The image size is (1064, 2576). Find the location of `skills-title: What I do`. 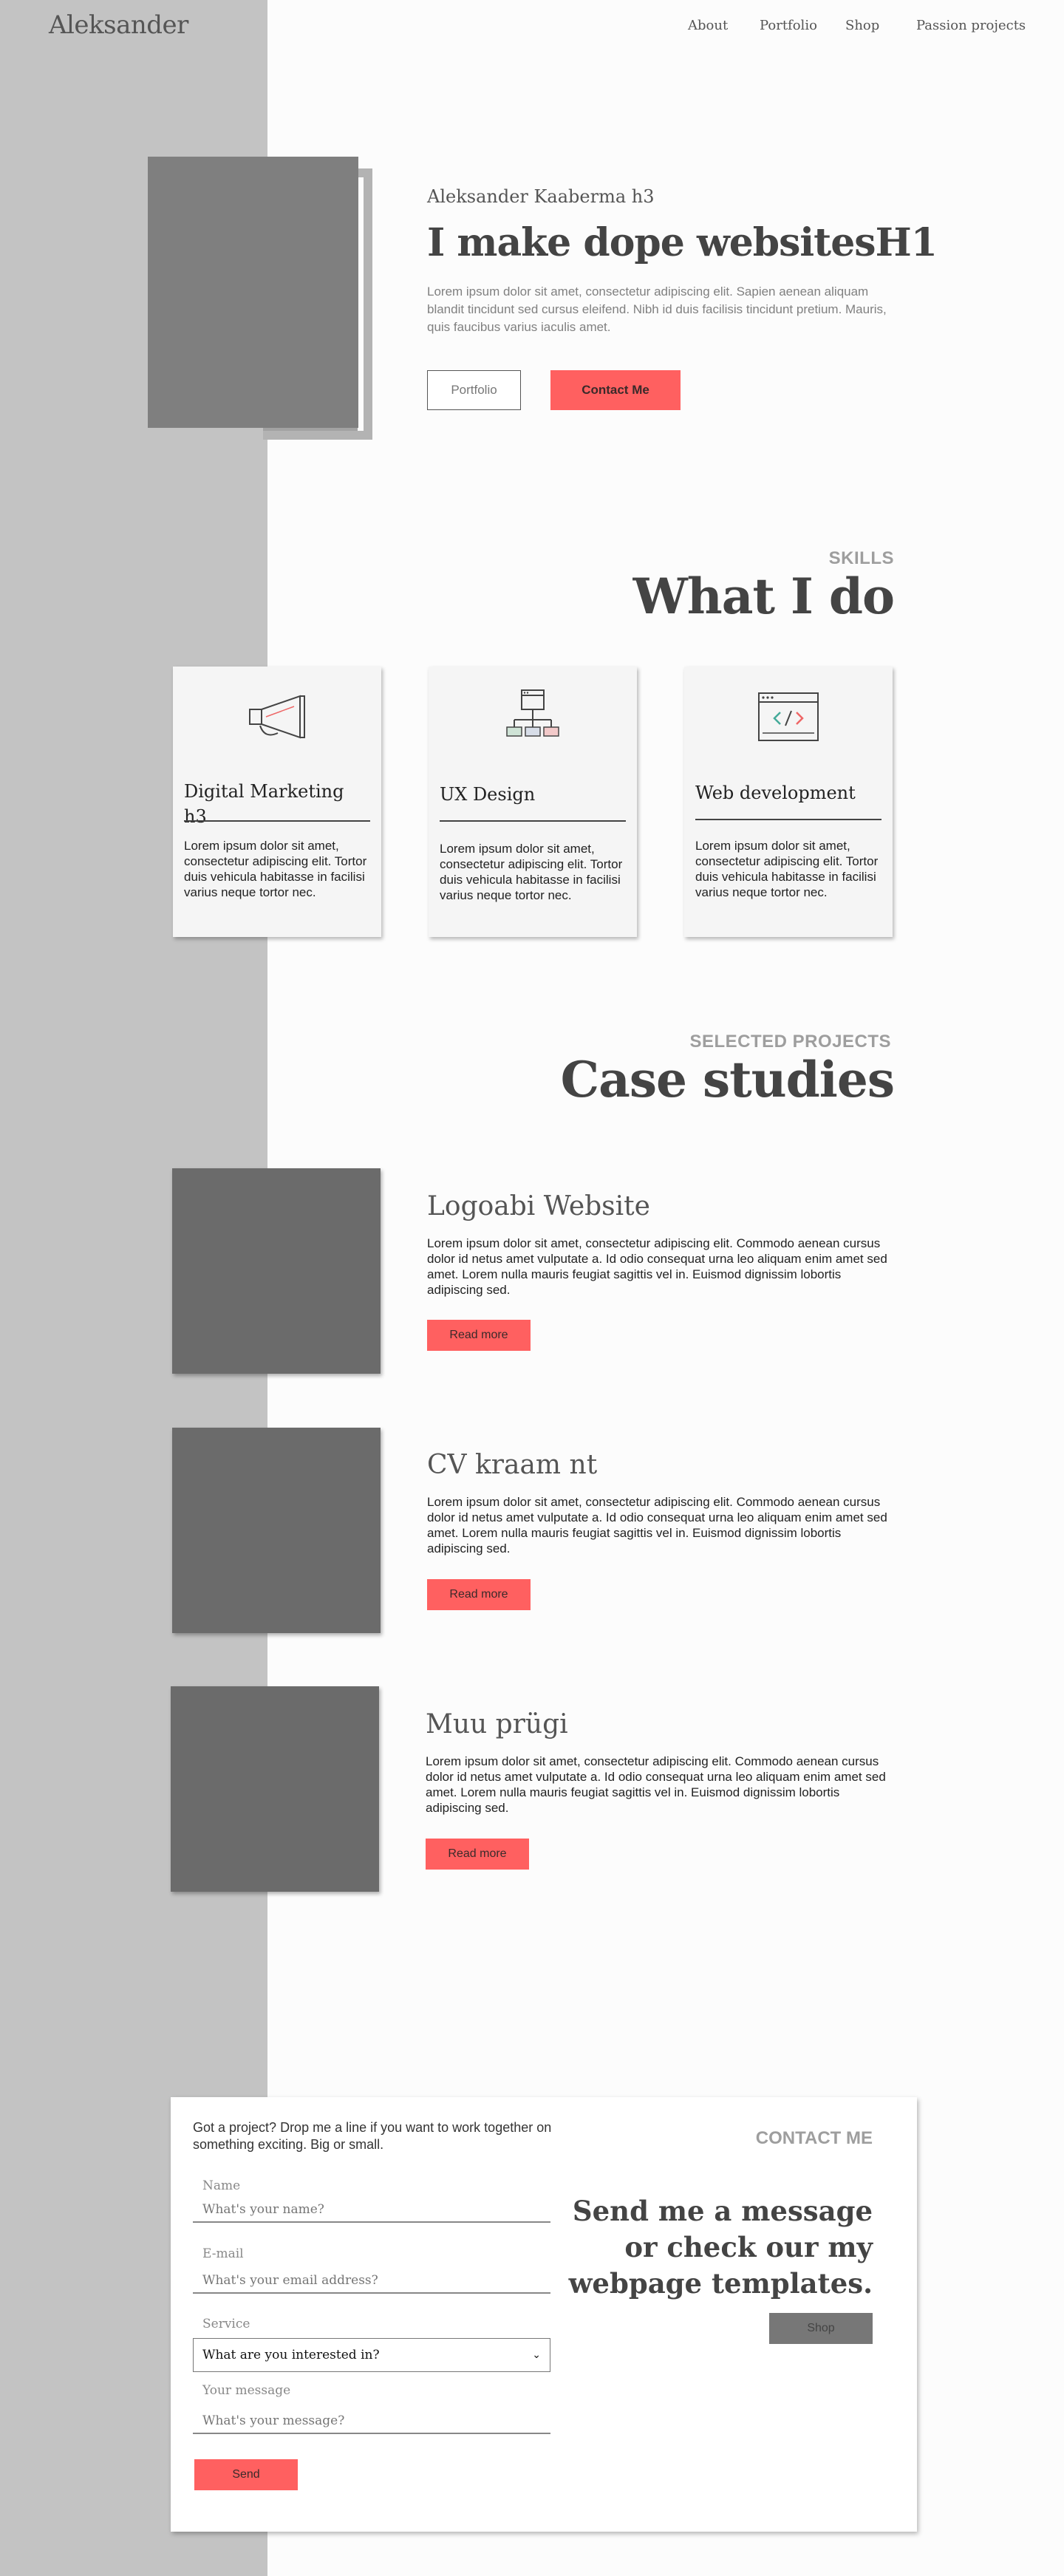

skills-title: What I do is located at coordinates (763, 596).